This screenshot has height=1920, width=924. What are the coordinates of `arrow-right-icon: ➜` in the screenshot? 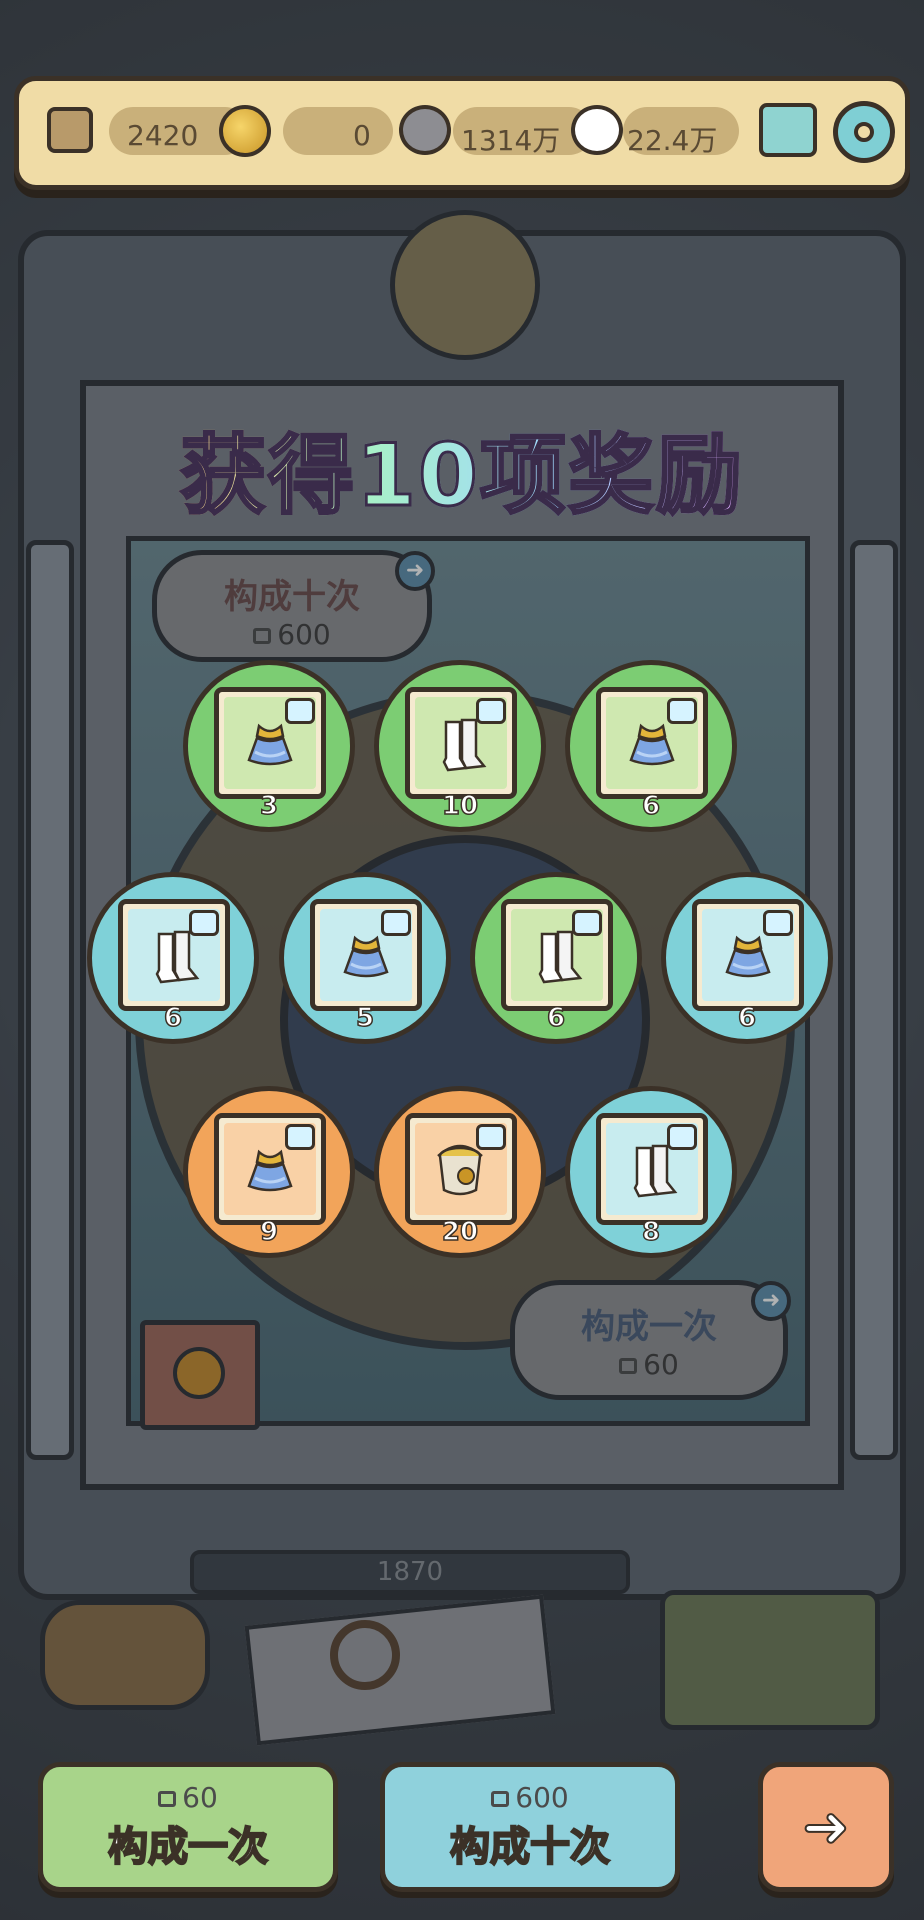 It's located at (826, 1827).